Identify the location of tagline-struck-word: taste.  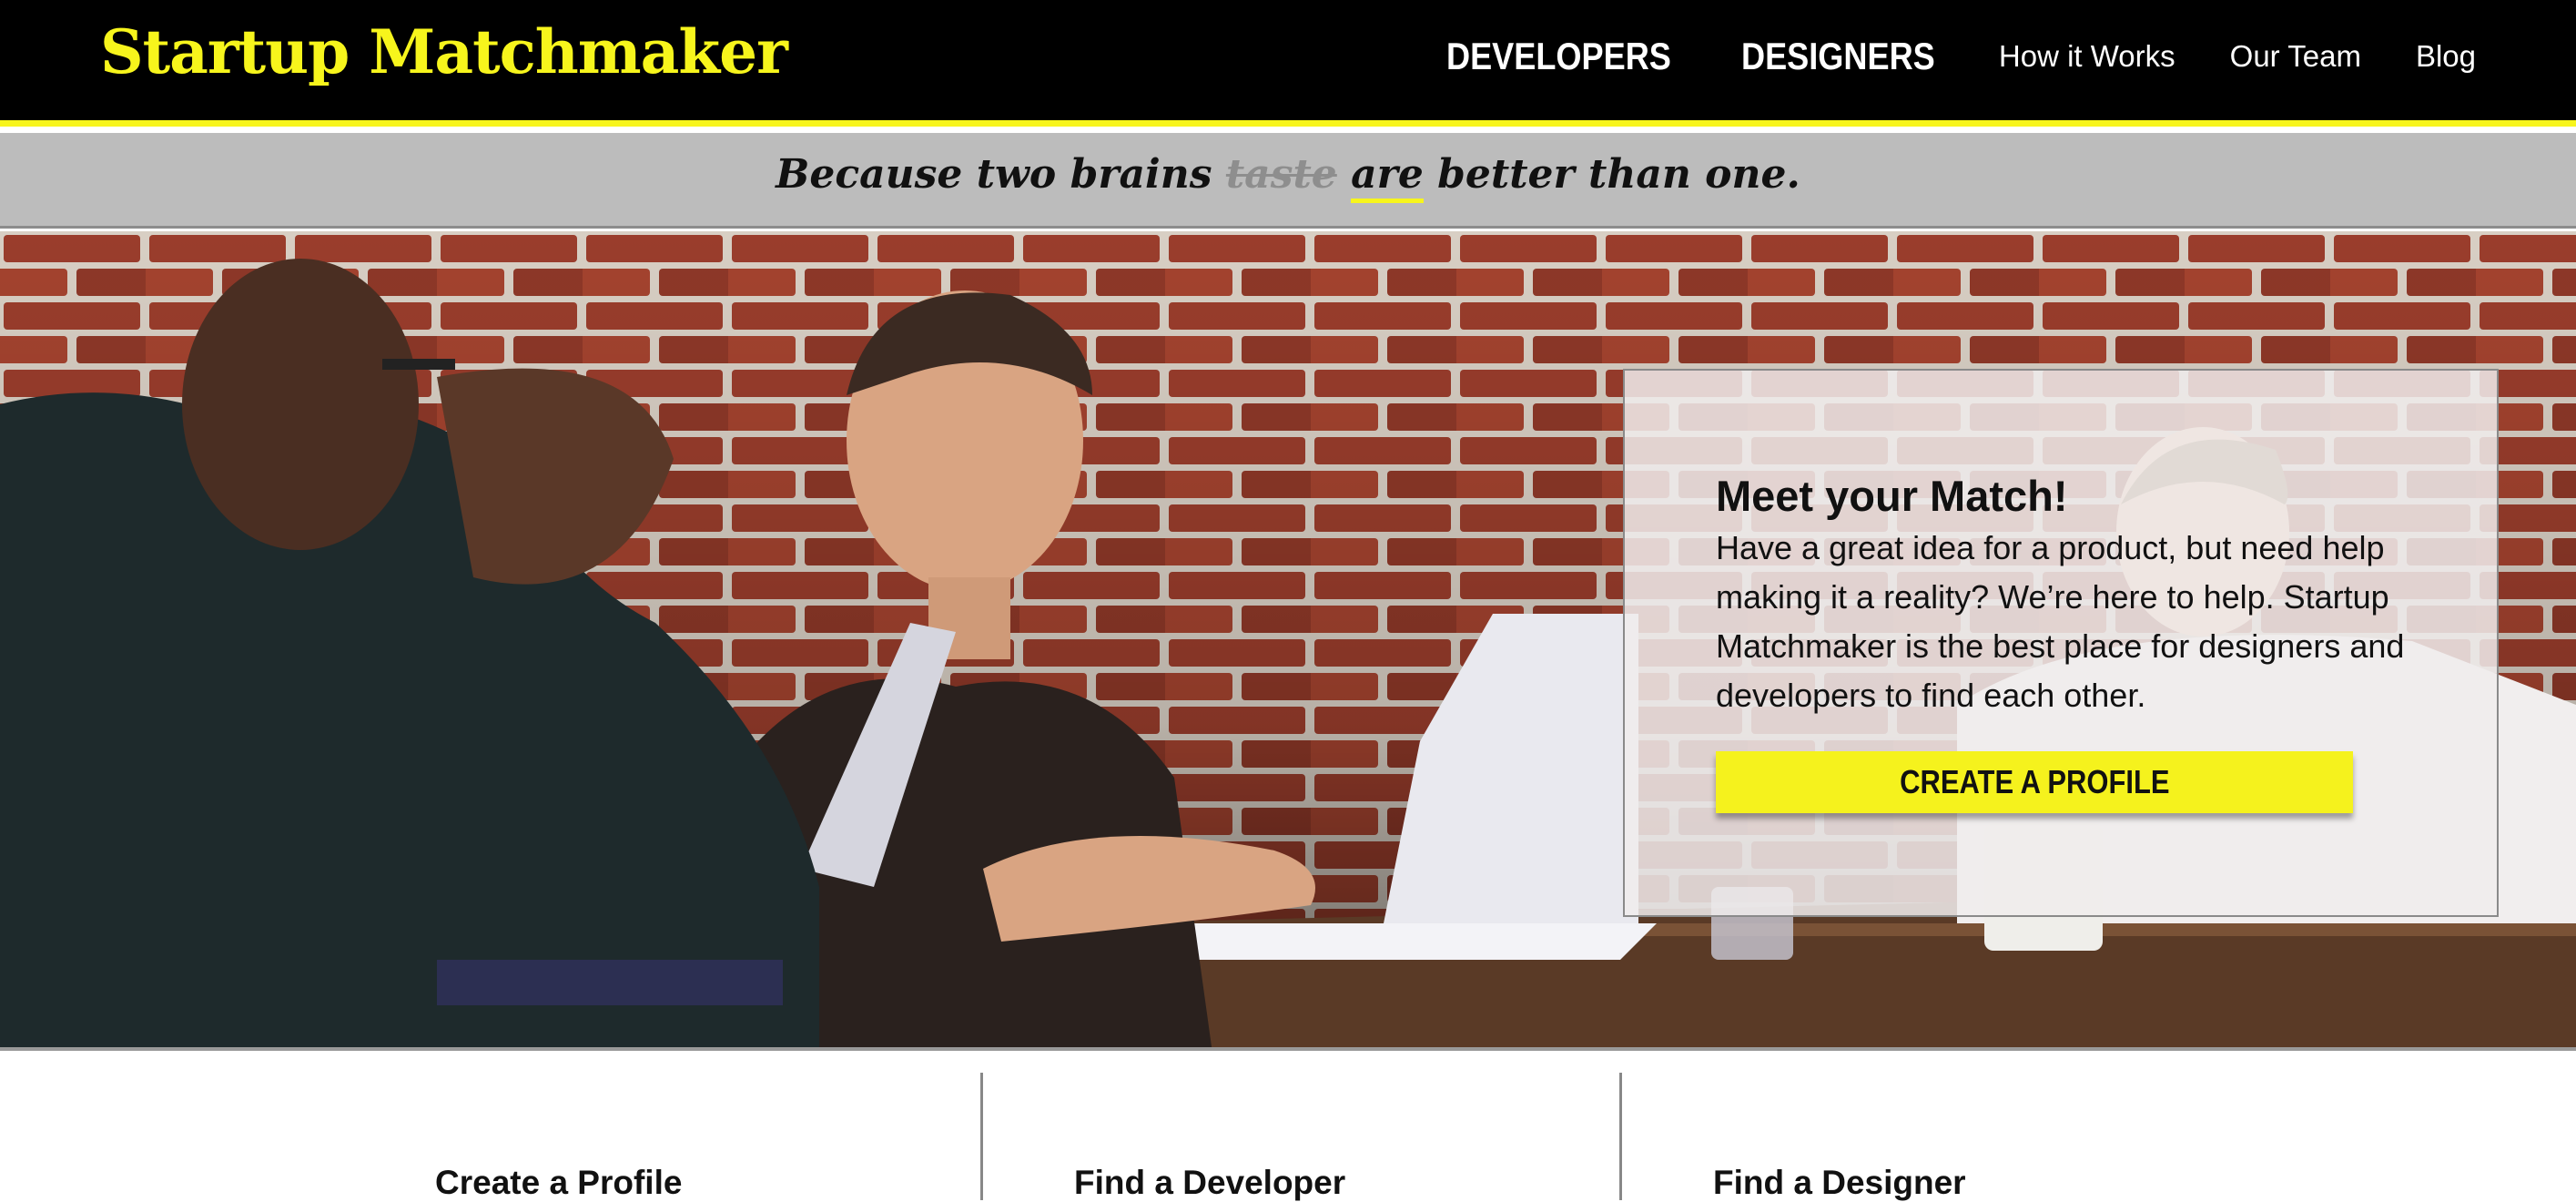
(1281, 174).